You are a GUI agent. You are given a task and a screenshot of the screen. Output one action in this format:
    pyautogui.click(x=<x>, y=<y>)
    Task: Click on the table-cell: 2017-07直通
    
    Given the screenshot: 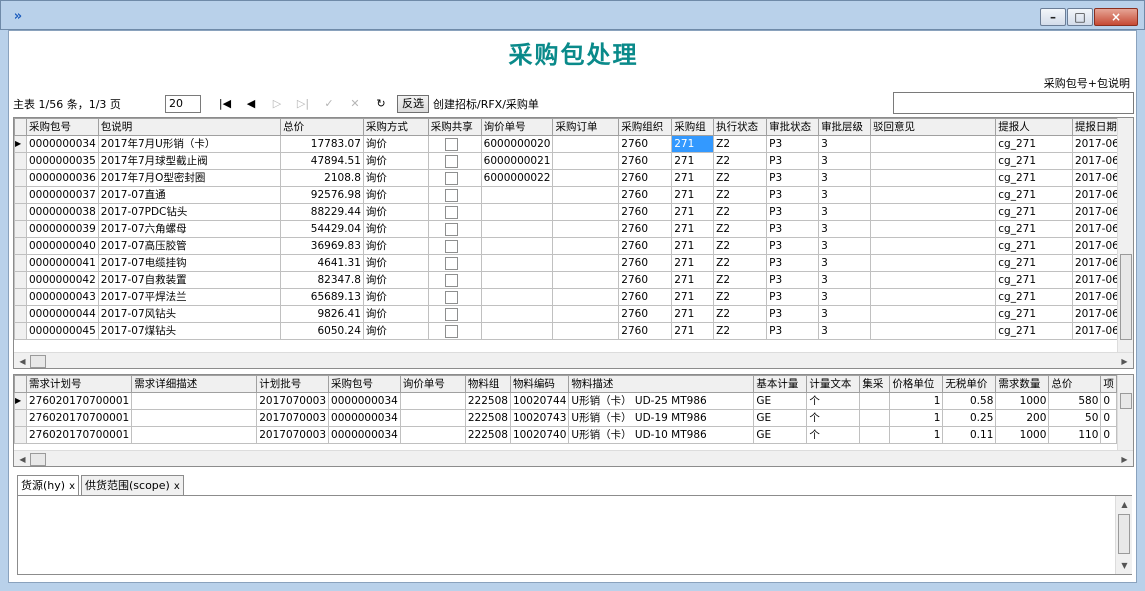 What is the action you would take?
    pyautogui.click(x=189, y=195)
    